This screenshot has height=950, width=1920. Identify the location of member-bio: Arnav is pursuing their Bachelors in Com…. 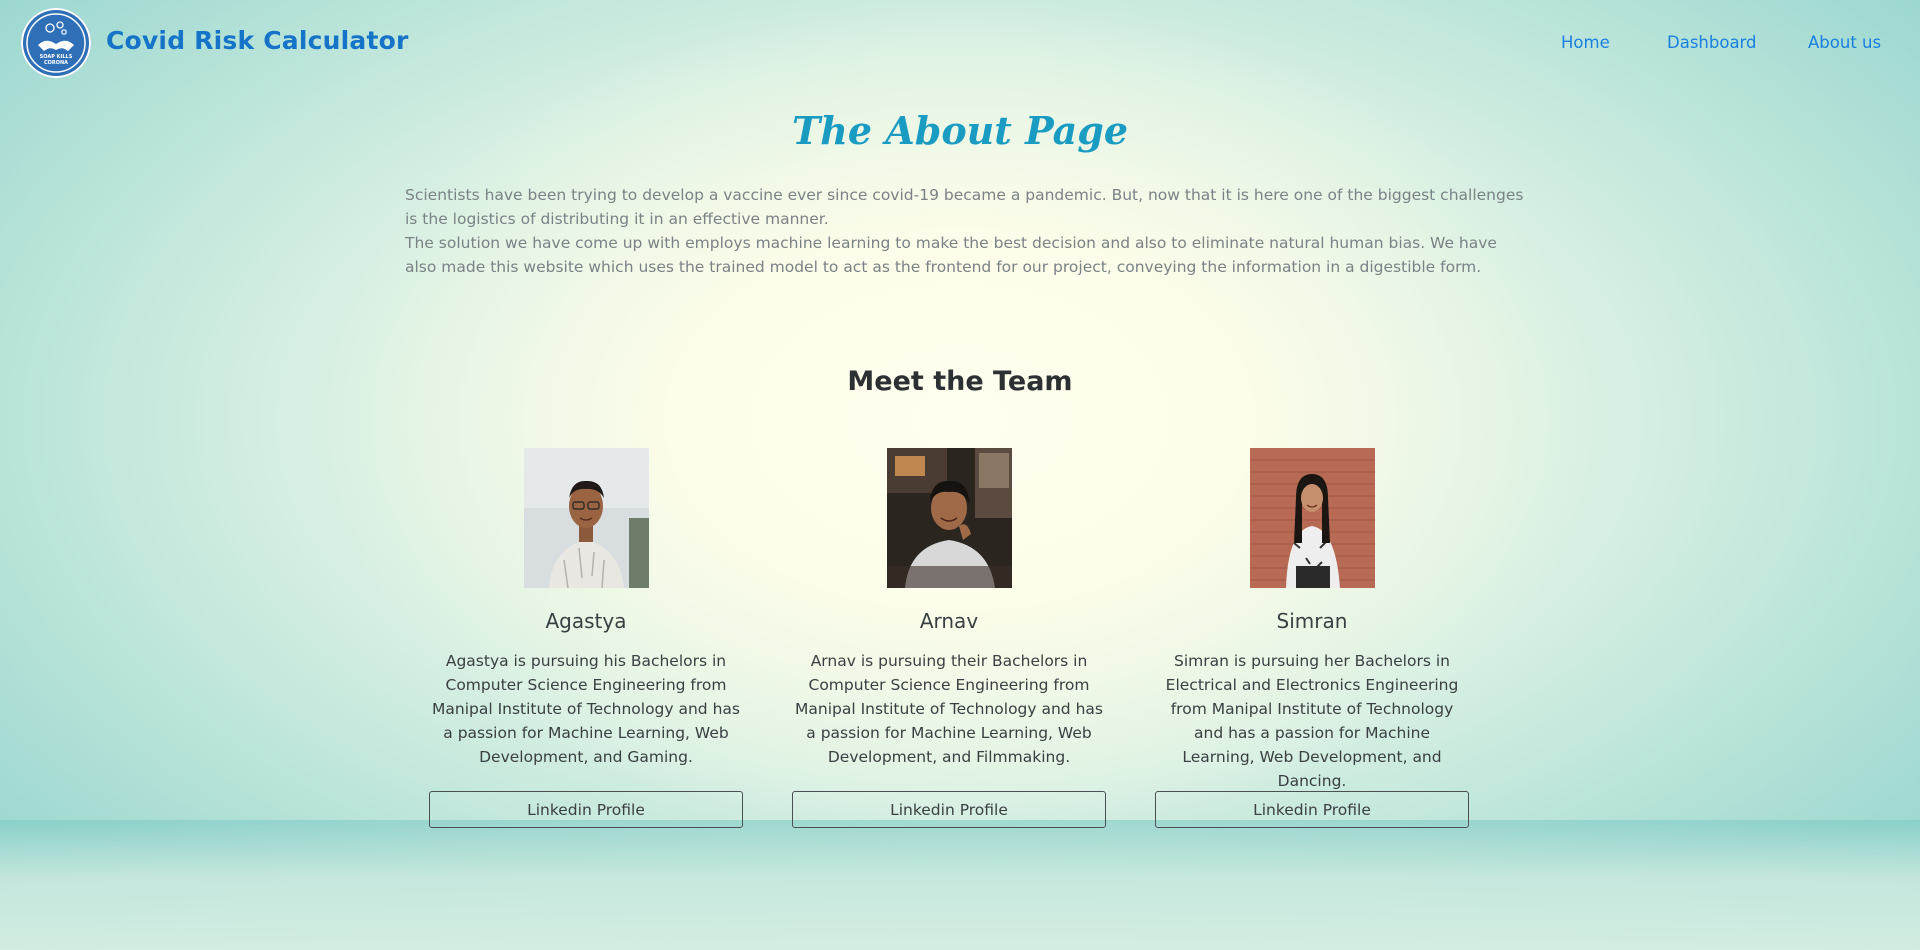
(949, 709).